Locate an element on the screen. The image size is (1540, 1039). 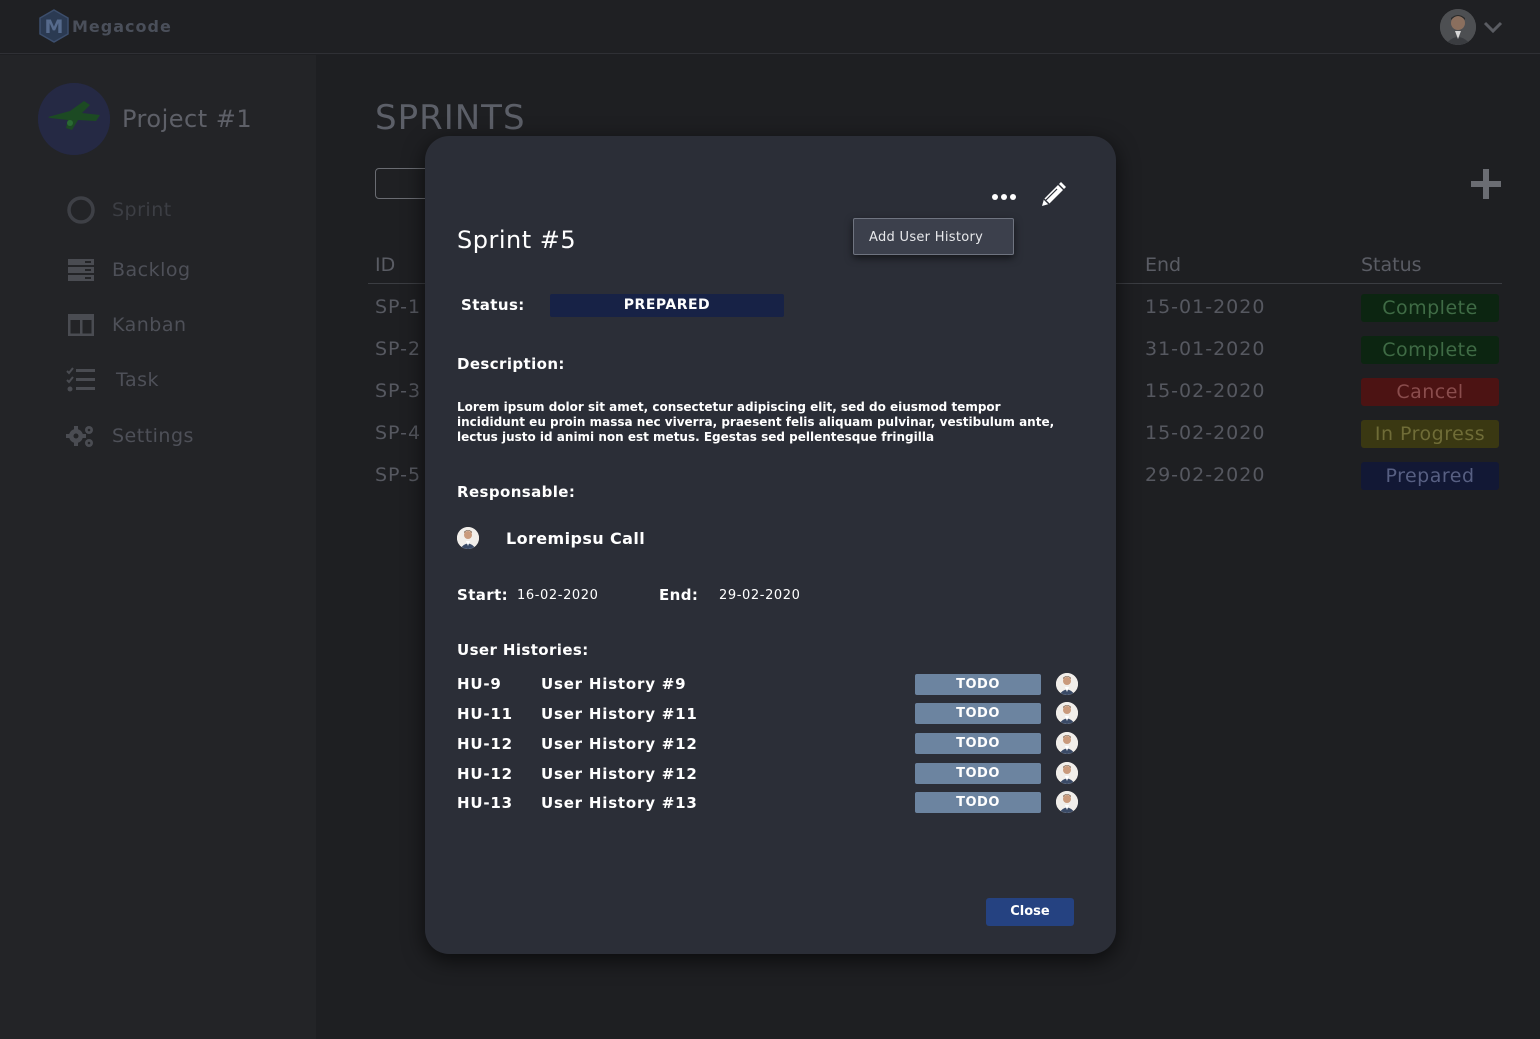
sidebar-item-label: Task is located at coordinates (138, 380).